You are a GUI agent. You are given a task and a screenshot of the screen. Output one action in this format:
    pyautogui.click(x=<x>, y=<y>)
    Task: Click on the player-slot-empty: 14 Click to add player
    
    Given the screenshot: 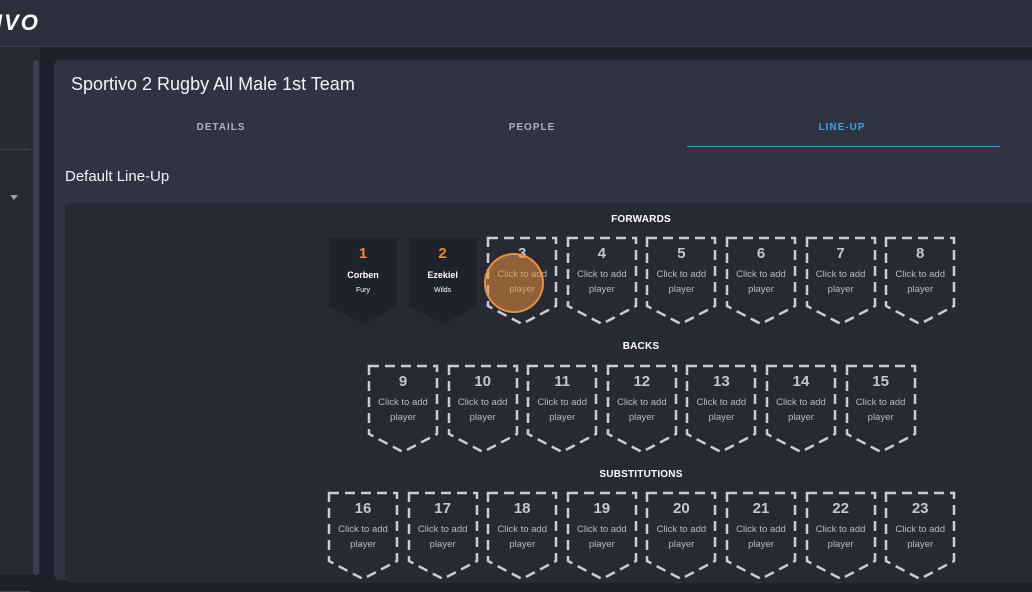 What is the action you would take?
    pyautogui.click(x=801, y=409)
    